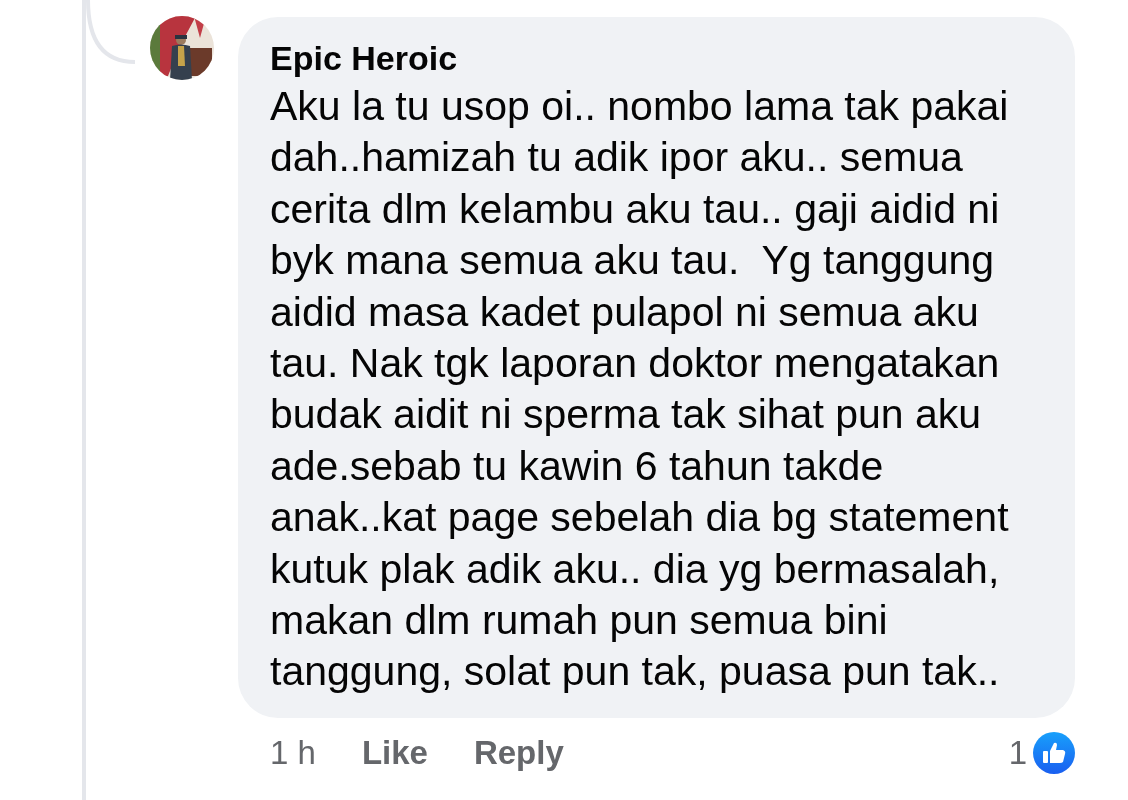 The width and height of the screenshot is (1128, 800). Describe the element at coordinates (1017, 752) in the screenshot. I see `reaction-count: 1` at that location.